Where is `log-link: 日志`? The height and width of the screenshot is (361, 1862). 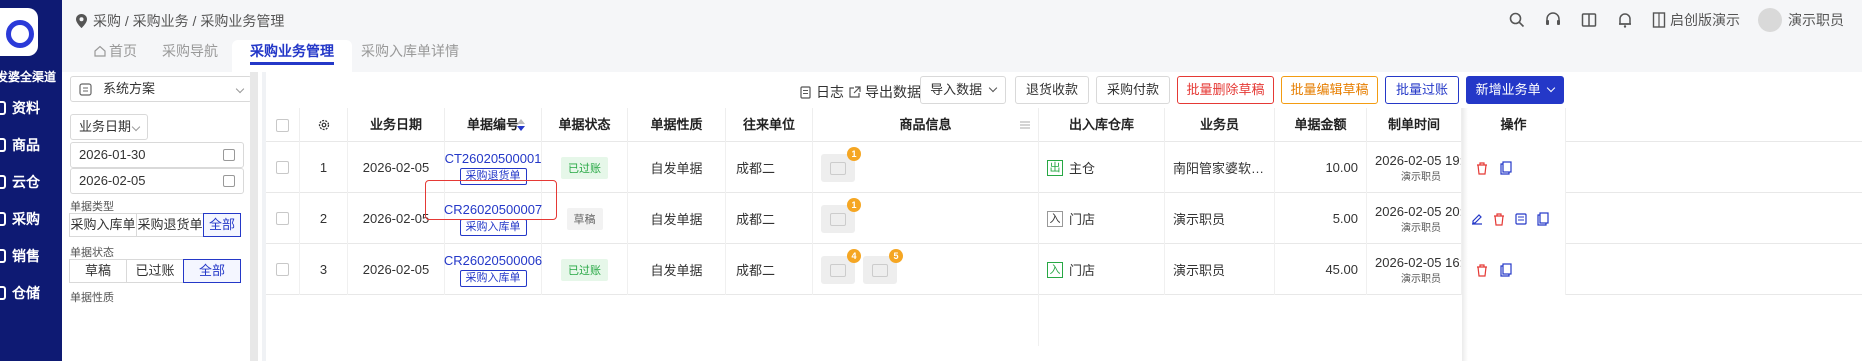 log-link: 日志 is located at coordinates (821, 92).